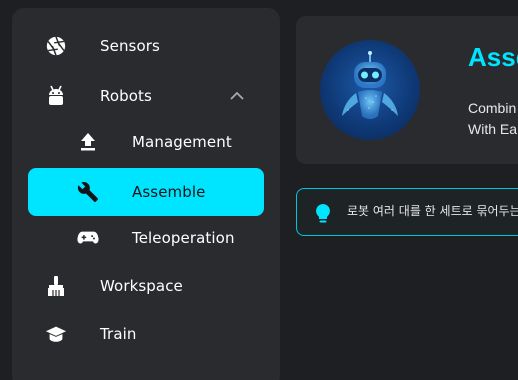 The width and height of the screenshot is (518, 380). Describe the element at coordinates (183, 238) in the screenshot. I see `sidebar-item-label: Teleoperation` at that location.